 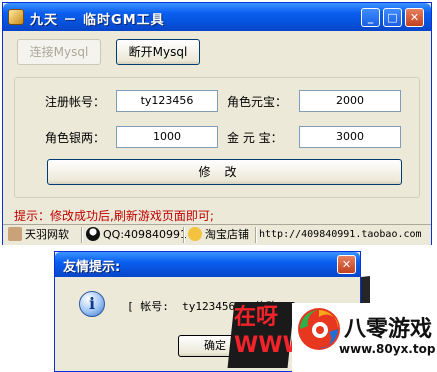 I want to click on silver-field: 1000, so click(x=167, y=137).